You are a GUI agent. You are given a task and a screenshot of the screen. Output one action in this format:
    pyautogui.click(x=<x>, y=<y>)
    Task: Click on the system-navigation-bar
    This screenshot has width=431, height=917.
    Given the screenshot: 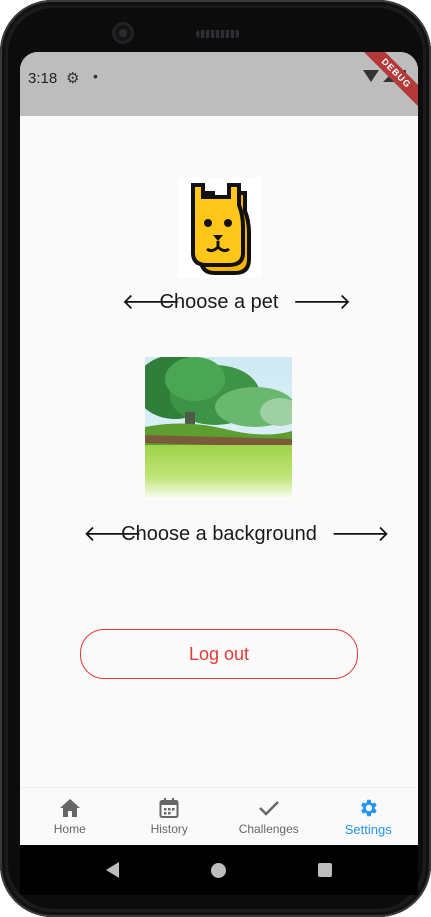 What is the action you would take?
    pyautogui.click(x=219, y=870)
    